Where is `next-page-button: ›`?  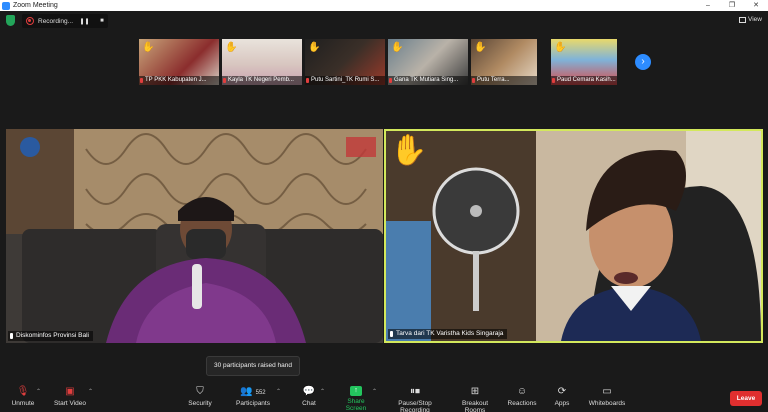 next-page-button: › is located at coordinates (643, 62).